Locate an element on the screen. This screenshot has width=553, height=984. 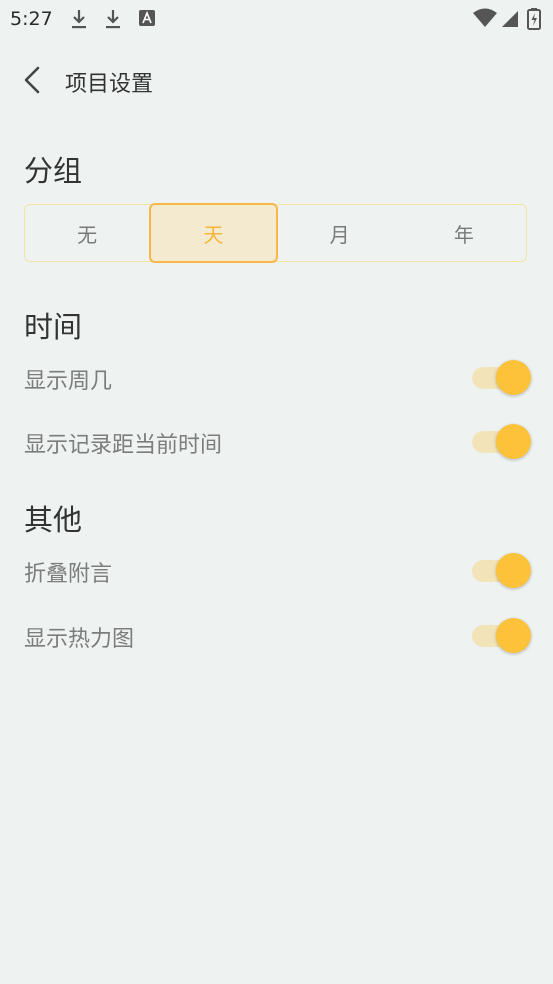
section-title-group: 分组 is located at coordinates (53, 171).